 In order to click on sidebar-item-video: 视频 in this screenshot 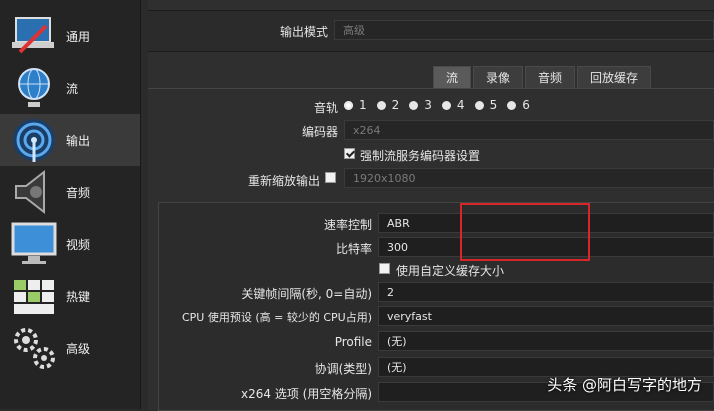, I will do `click(70, 244)`.